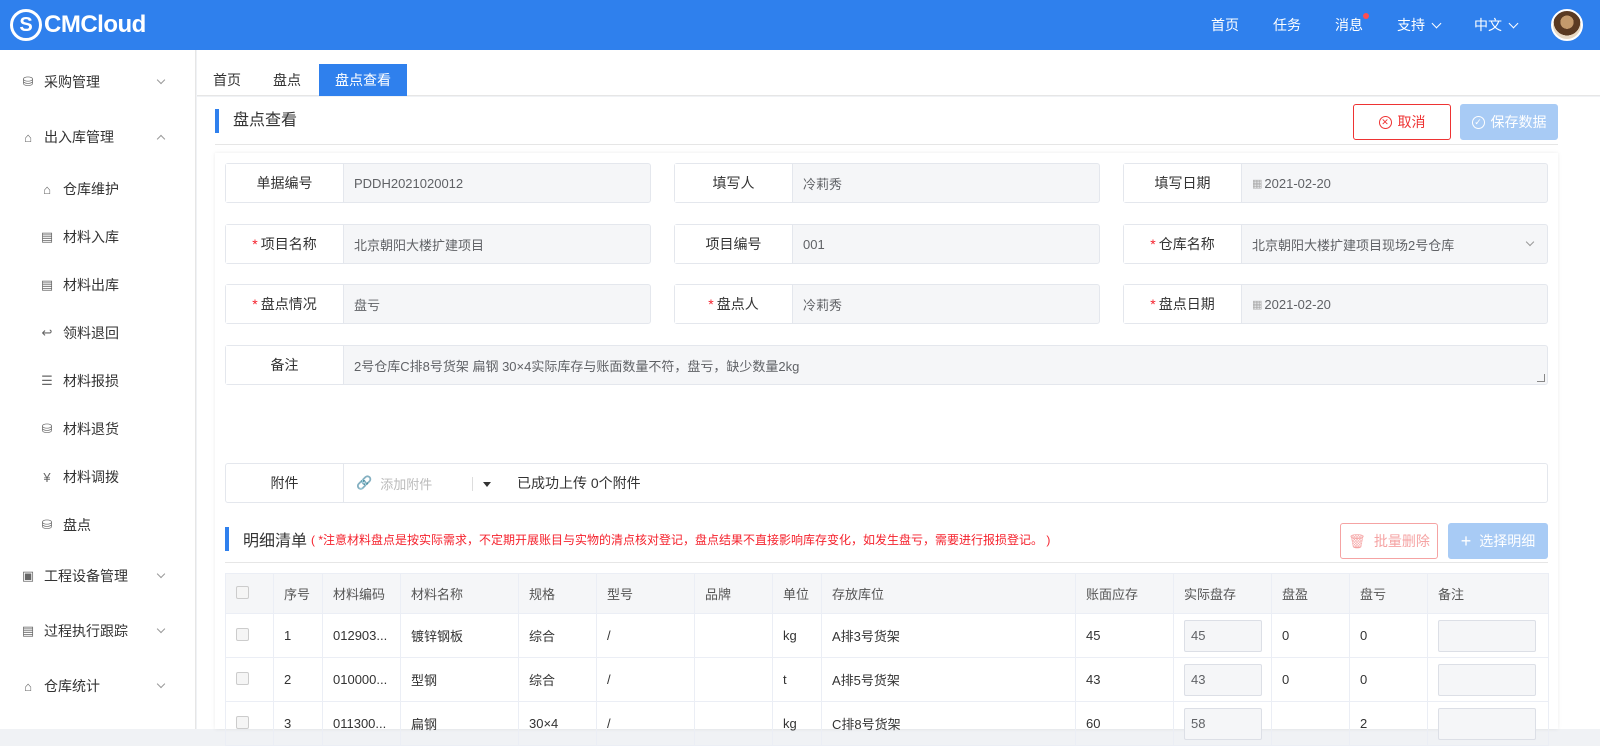 Image resolution: width=1600 pixels, height=746 pixels. What do you see at coordinates (285, 304) in the screenshot?
I see `check-status-label: * 盘点情况` at bounding box center [285, 304].